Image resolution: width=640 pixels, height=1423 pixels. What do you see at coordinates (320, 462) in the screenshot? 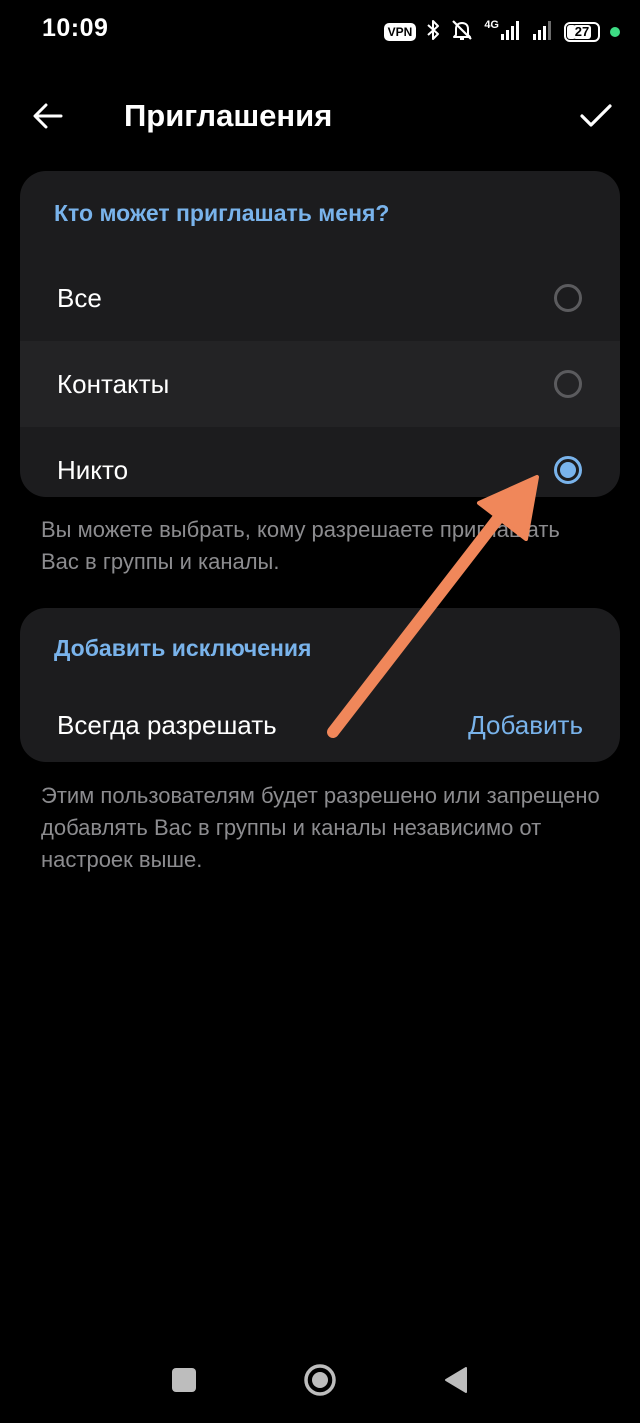
I see `option-nobody: Никто` at bounding box center [320, 462].